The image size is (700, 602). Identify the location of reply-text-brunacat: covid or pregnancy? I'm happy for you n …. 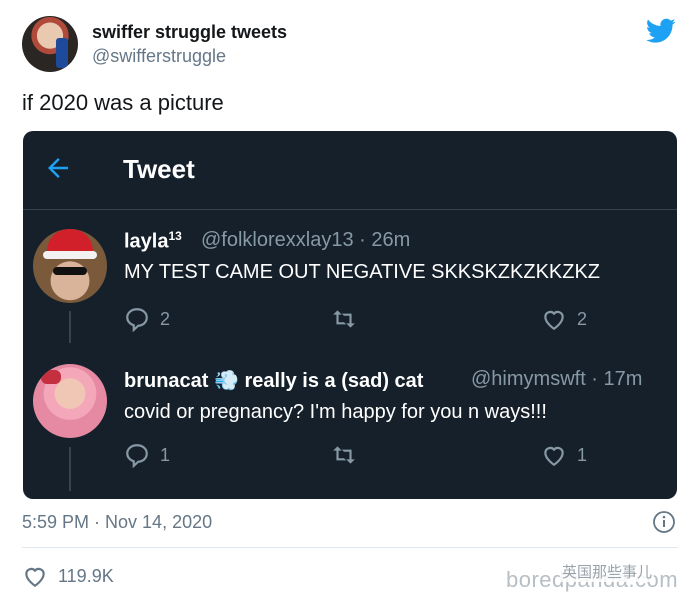
(335, 412).